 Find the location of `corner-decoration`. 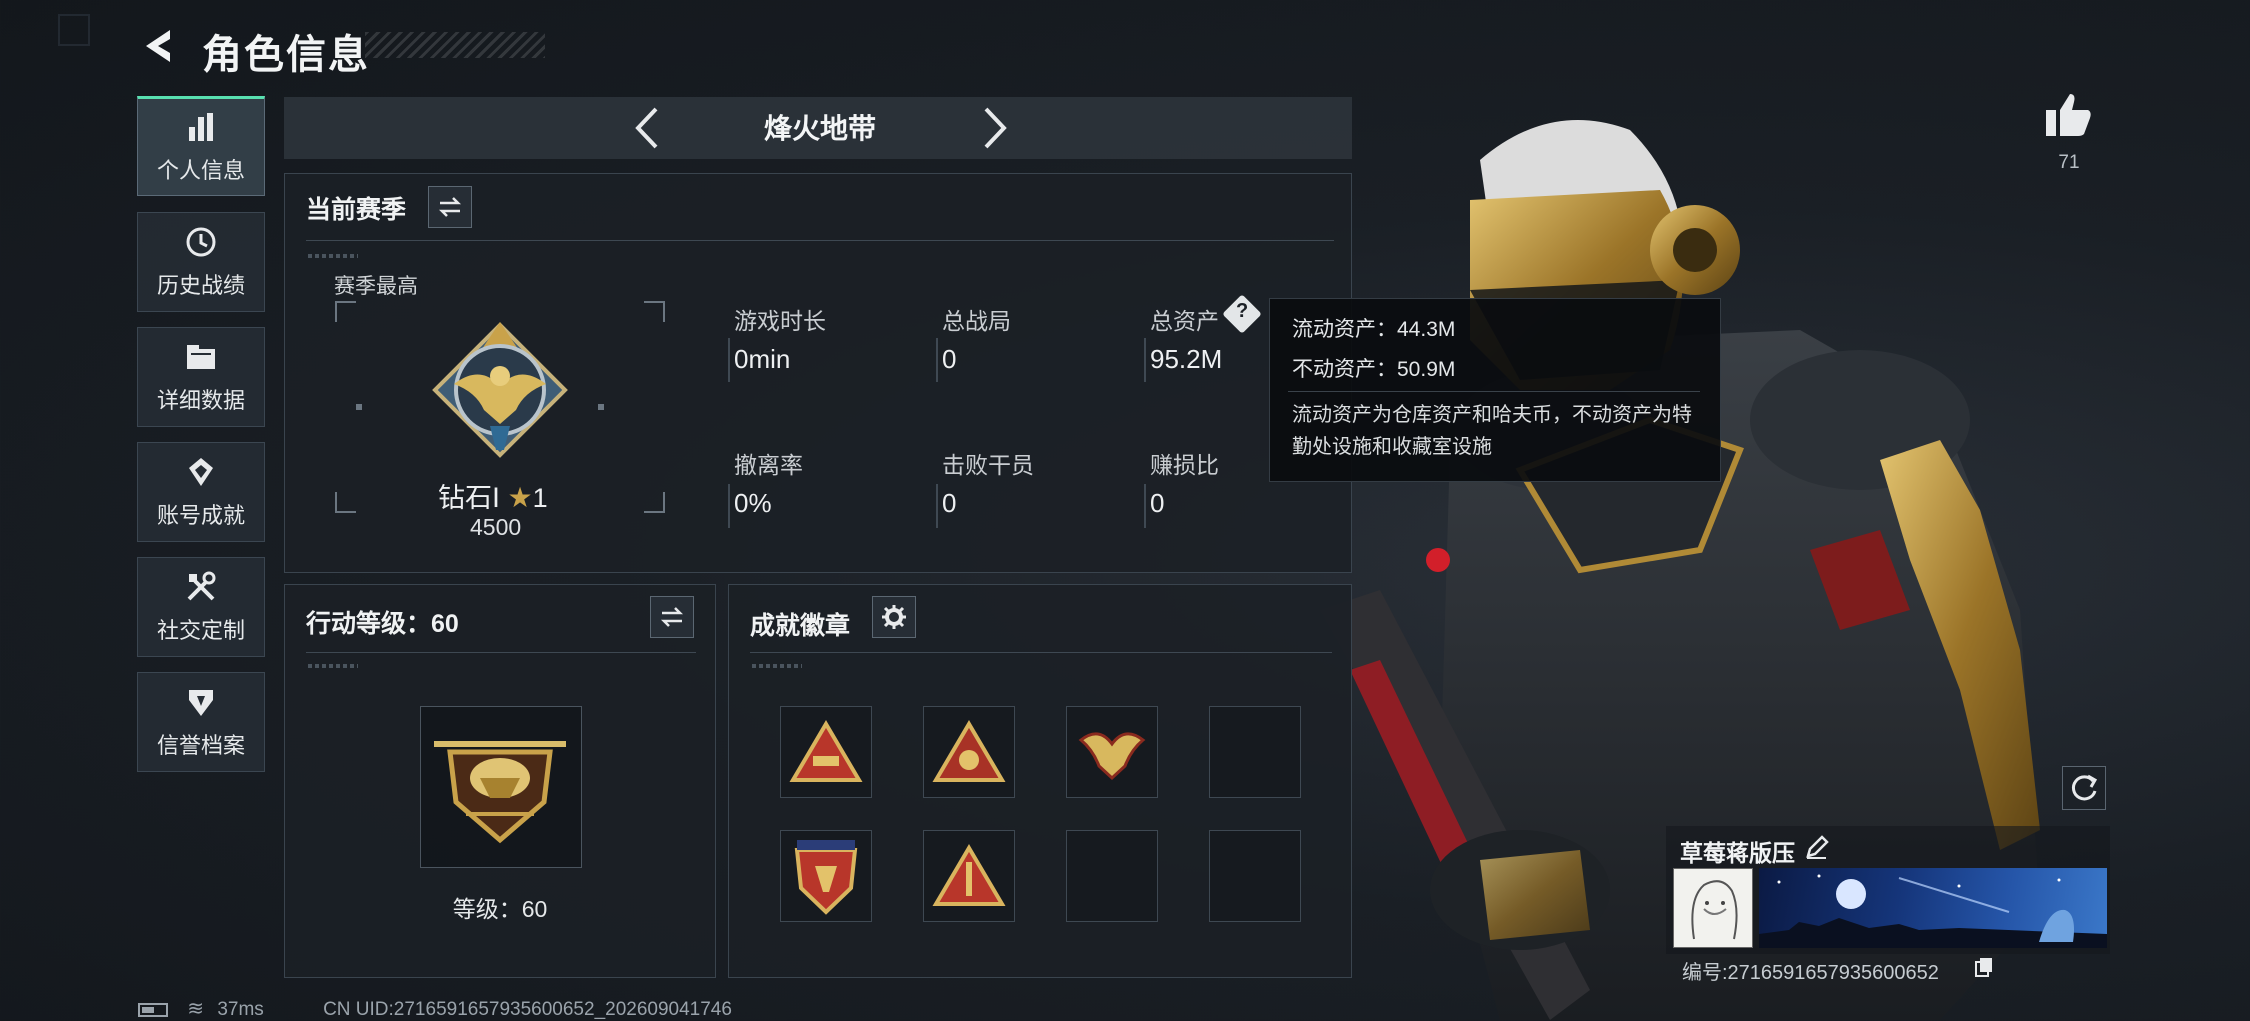

corner-decoration is located at coordinates (74, 30).